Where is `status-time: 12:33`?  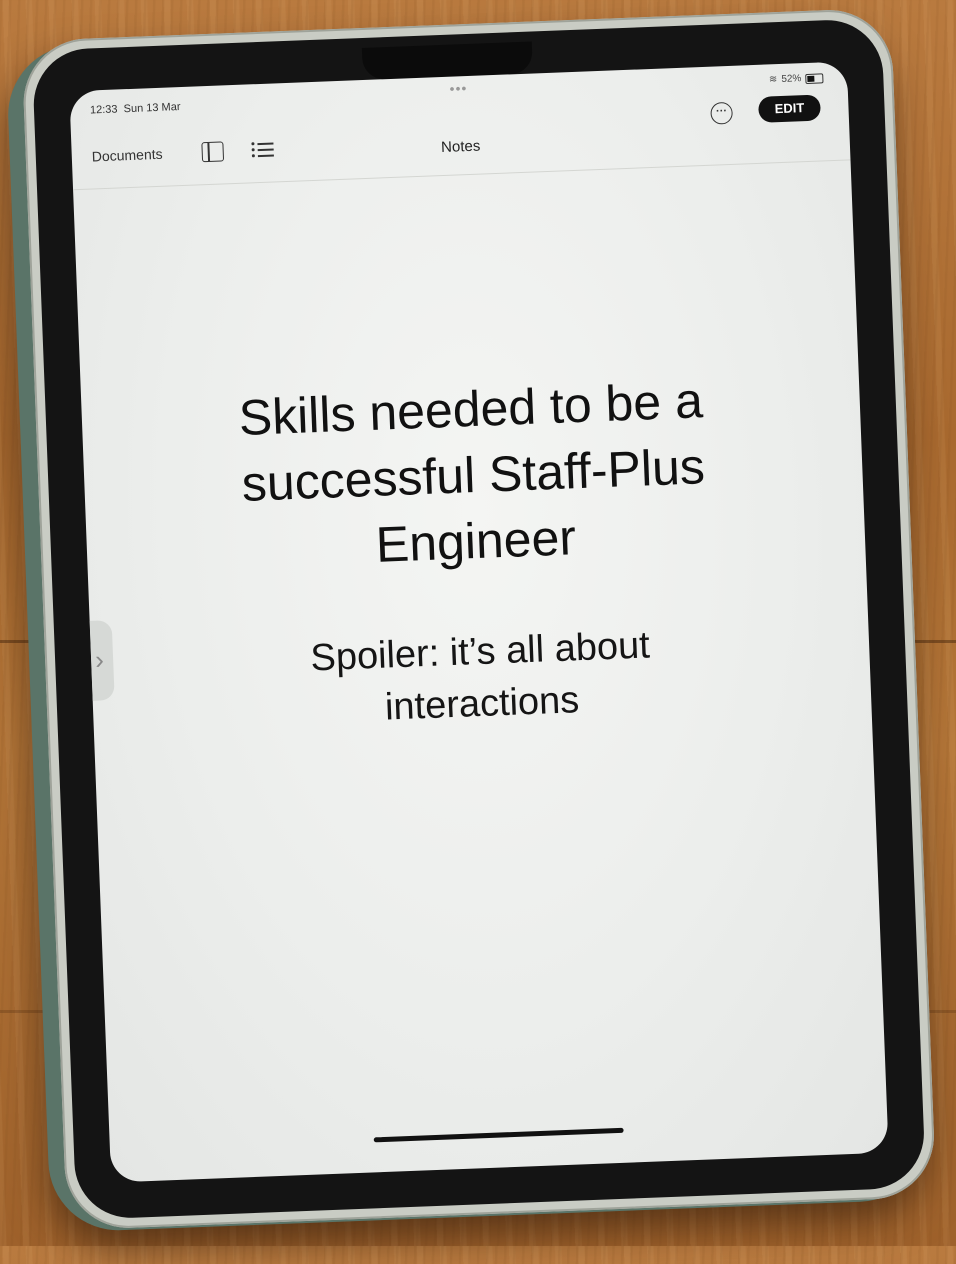 status-time: 12:33 is located at coordinates (103, 110).